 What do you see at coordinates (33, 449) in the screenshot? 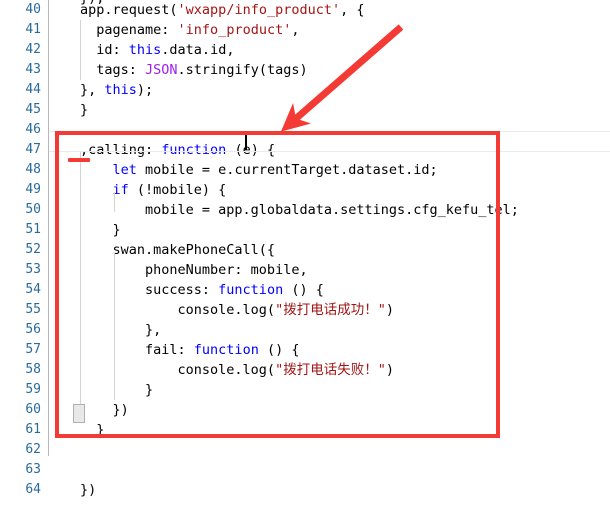
I see `line-number: 62` at bounding box center [33, 449].